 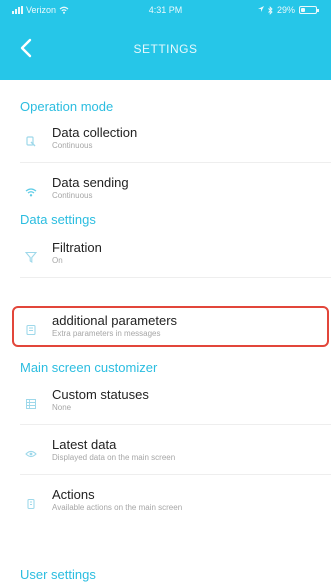 I want to click on battery-percent: 29%, so click(x=285, y=10).